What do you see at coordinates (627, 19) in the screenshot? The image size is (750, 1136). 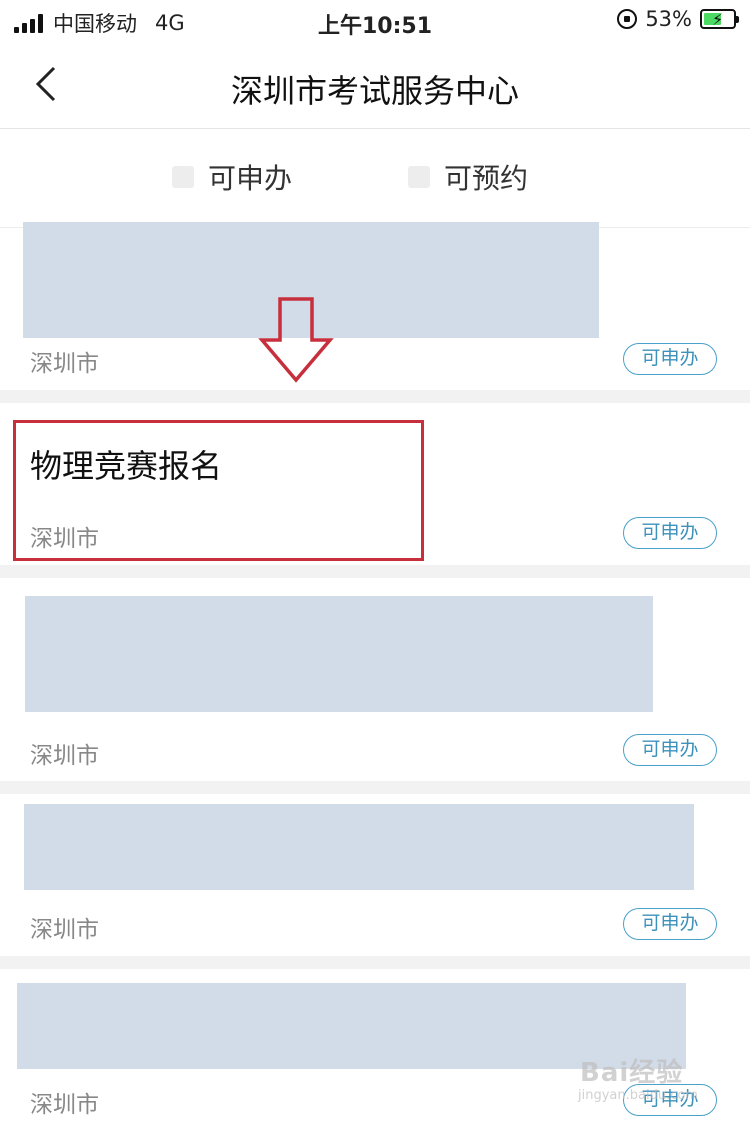 I see `orientation-lock-icon` at bounding box center [627, 19].